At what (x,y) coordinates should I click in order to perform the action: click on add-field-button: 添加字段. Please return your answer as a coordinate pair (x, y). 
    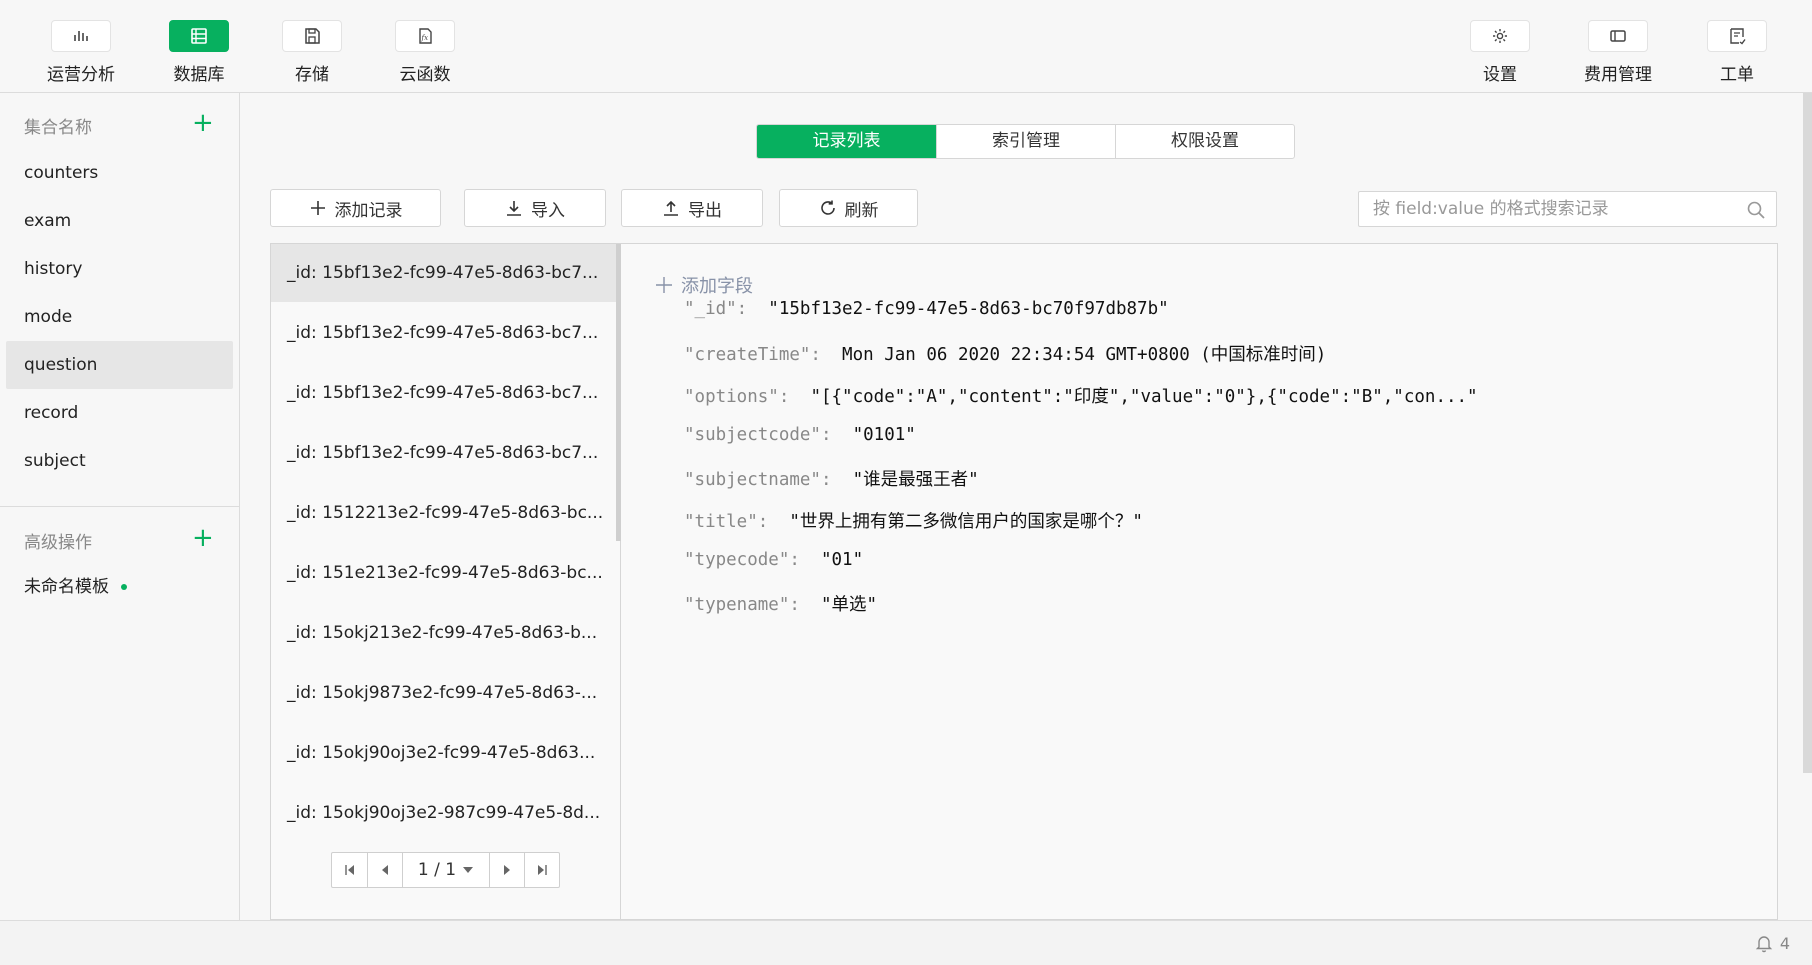
    Looking at the image, I should click on (704, 285).